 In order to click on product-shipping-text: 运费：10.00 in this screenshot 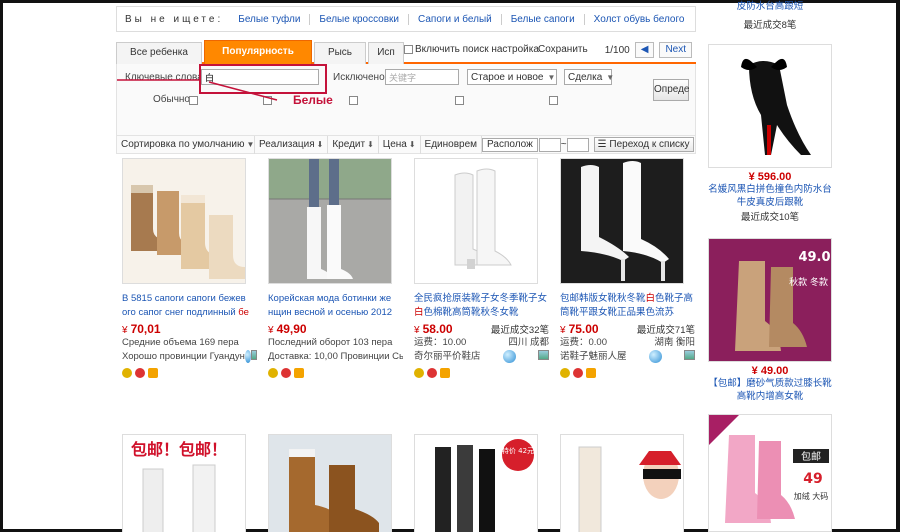, I will do `click(440, 342)`.